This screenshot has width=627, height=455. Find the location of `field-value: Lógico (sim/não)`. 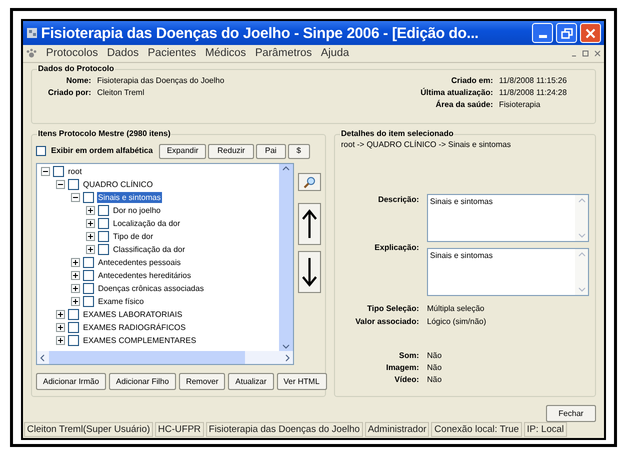

field-value: Lógico (sim/não) is located at coordinates (457, 322).